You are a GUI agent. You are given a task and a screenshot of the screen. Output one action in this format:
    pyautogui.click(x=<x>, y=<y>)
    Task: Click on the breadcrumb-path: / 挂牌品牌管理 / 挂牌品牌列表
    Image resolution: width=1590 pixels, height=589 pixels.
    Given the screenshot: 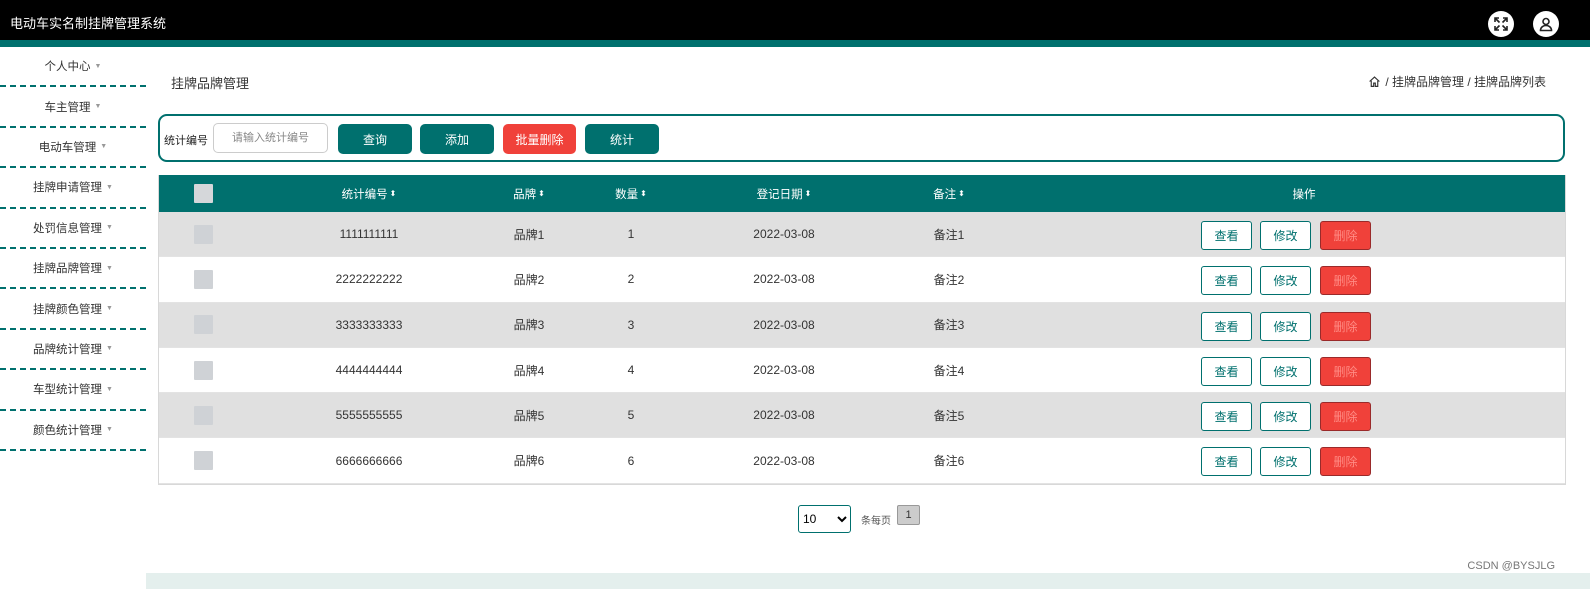 What is the action you would take?
    pyautogui.click(x=1465, y=82)
    